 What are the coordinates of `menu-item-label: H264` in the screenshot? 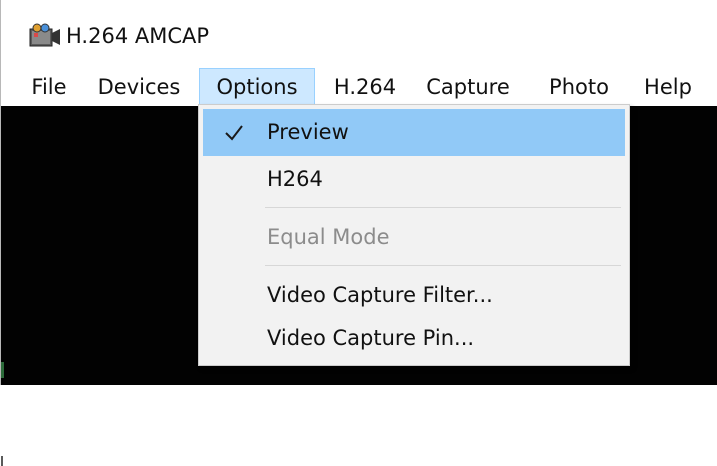 It's located at (295, 179).